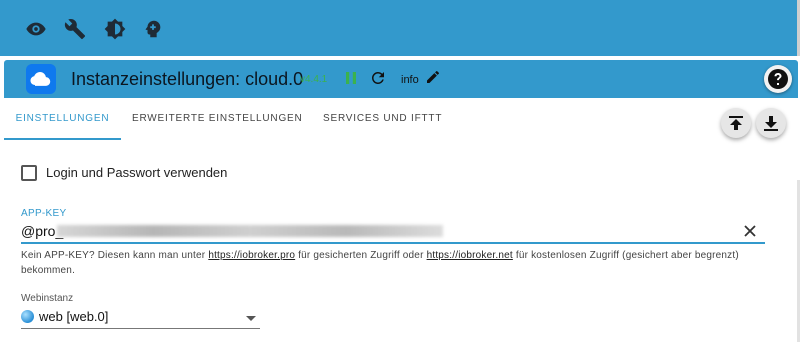 The width and height of the screenshot is (800, 342). What do you see at coordinates (47, 298) in the screenshot?
I see `webinstance-label: Webinstanz` at bounding box center [47, 298].